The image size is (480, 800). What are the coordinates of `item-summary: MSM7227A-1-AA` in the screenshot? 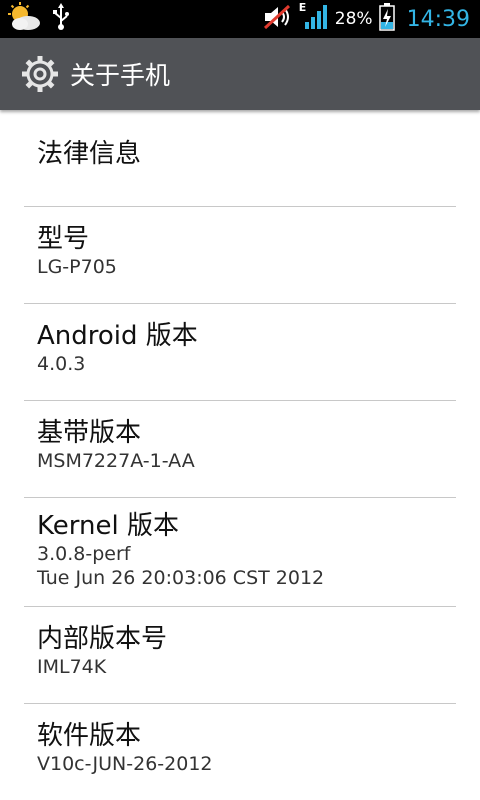 It's located at (116, 461).